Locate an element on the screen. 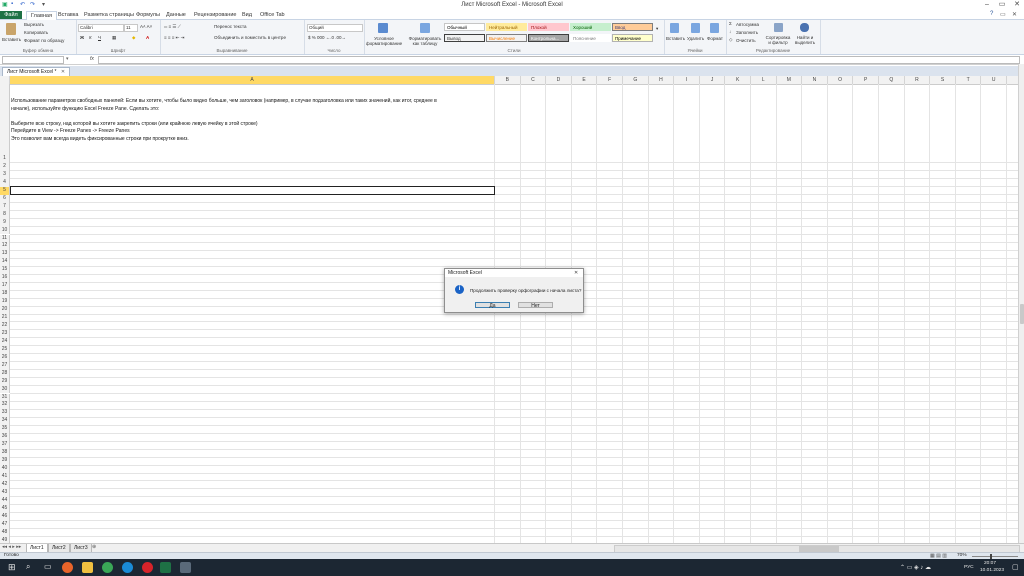 The image size is (1024, 576). cell-style-2: Плохой is located at coordinates (548, 27).